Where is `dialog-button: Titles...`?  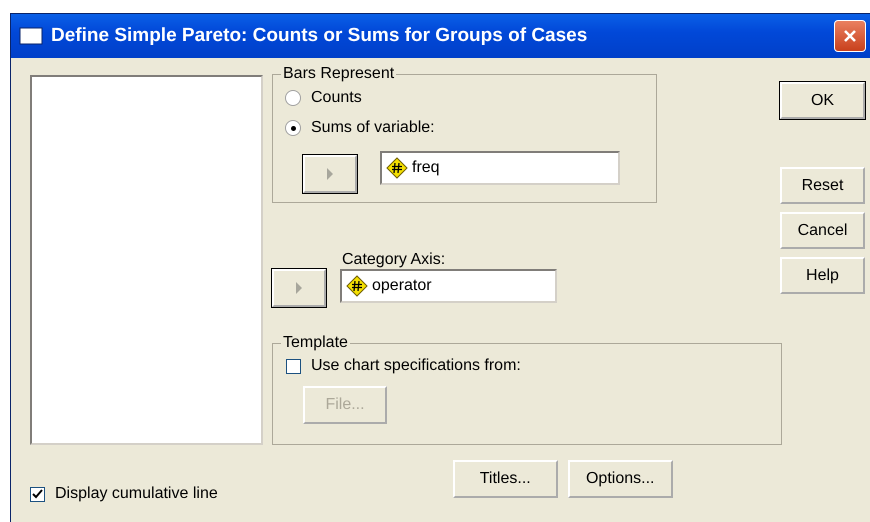 dialog-button: Titles... is located at coordinates (505, 479).